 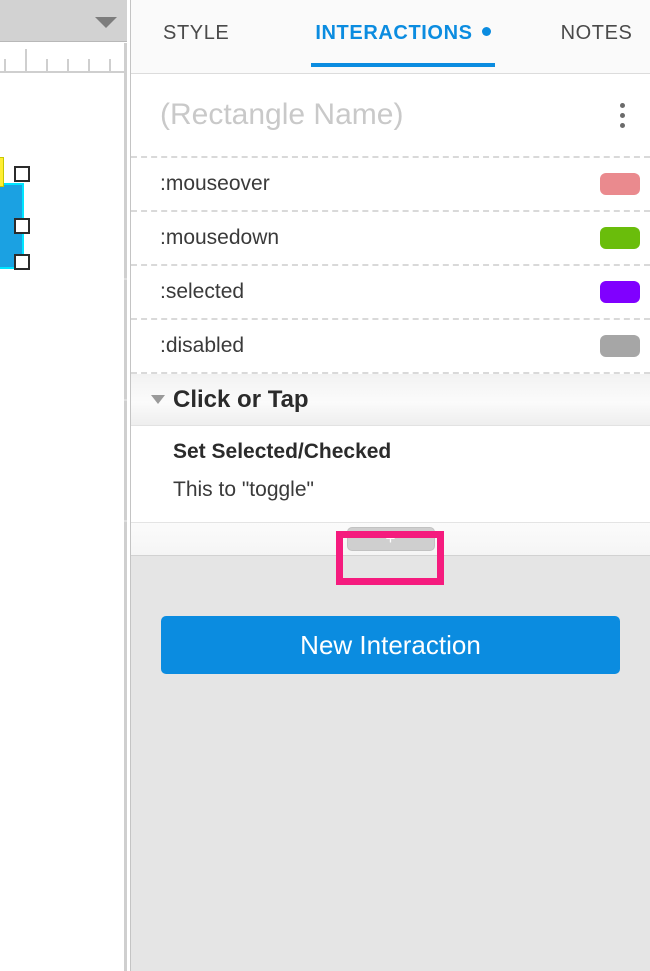 I want to click on event-title: Click or Tap, so click(x=241, y=399).